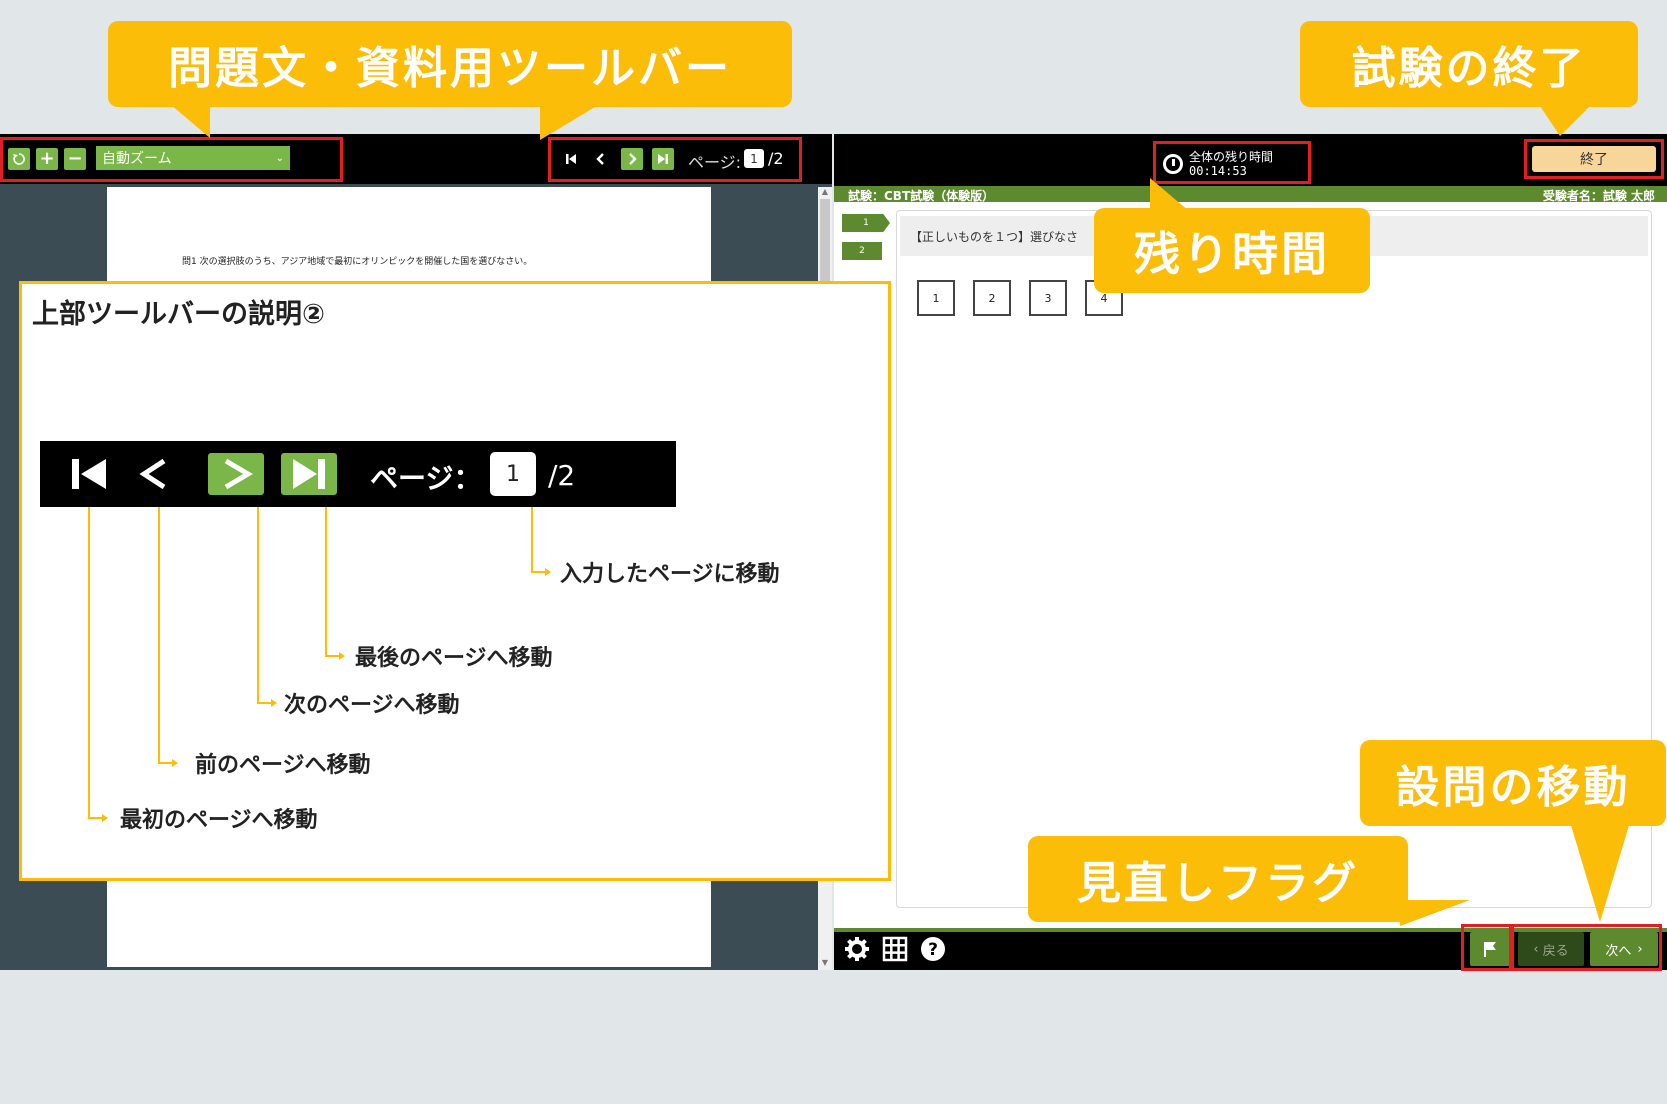 This screenshot has height=1104, width=1667. What do you see at coordinates (283, 765) in the screenshot?
I see `prev-page-description: 前のページへ移動` at bounding box center [283, 765].